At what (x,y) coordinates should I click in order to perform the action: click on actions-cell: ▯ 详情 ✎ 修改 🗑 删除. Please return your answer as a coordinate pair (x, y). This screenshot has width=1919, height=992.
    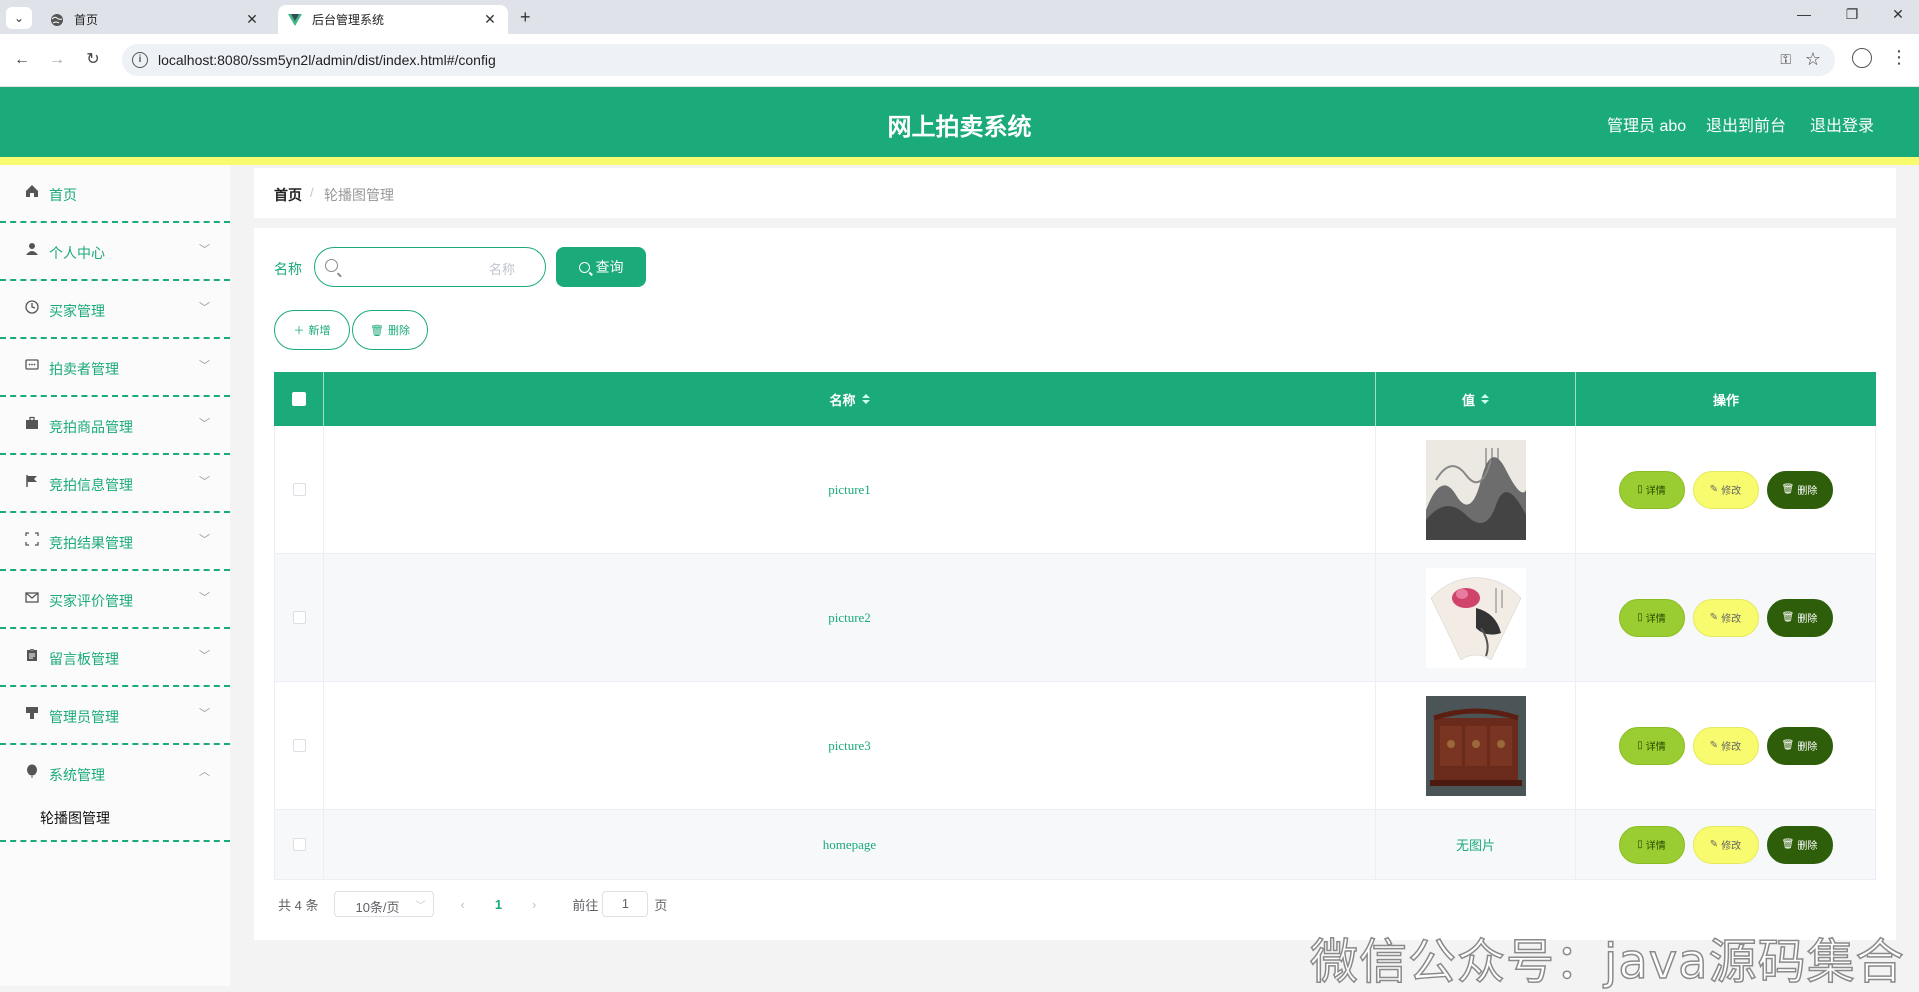
    Looking at the image, I should click on (1726, 617).